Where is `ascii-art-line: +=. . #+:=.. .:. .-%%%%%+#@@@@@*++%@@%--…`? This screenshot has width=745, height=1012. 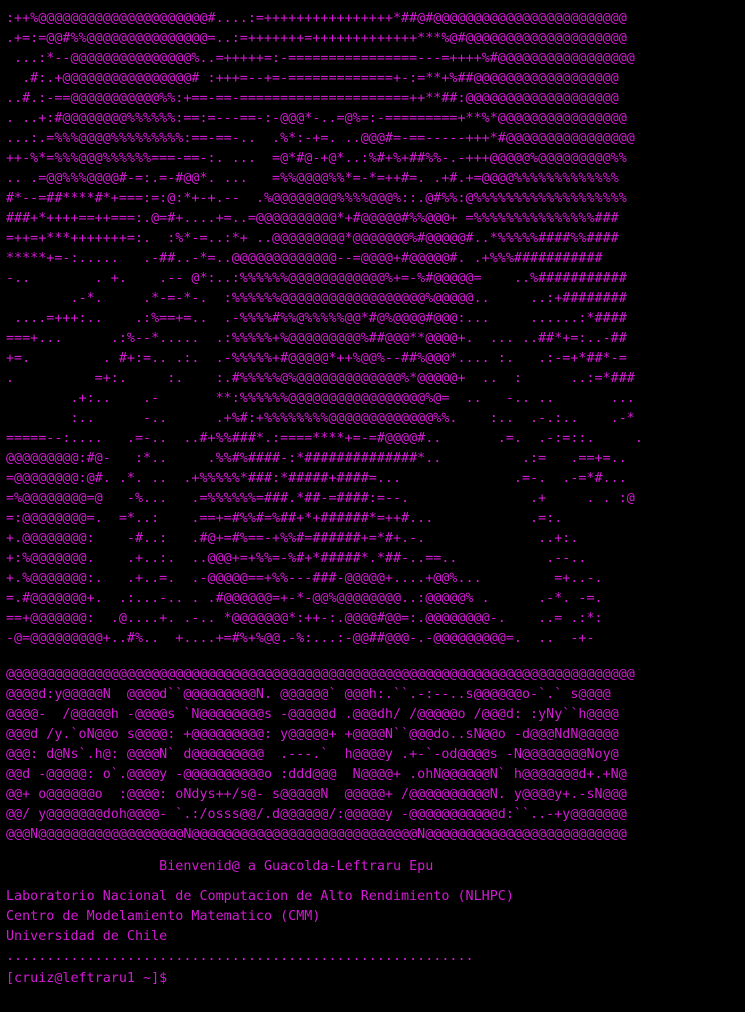
ascii-art-line: +=. . #+:=.. .:. .-%%%%%+#@@@@@*++%@@%--… is located at coordinates (316, 358).